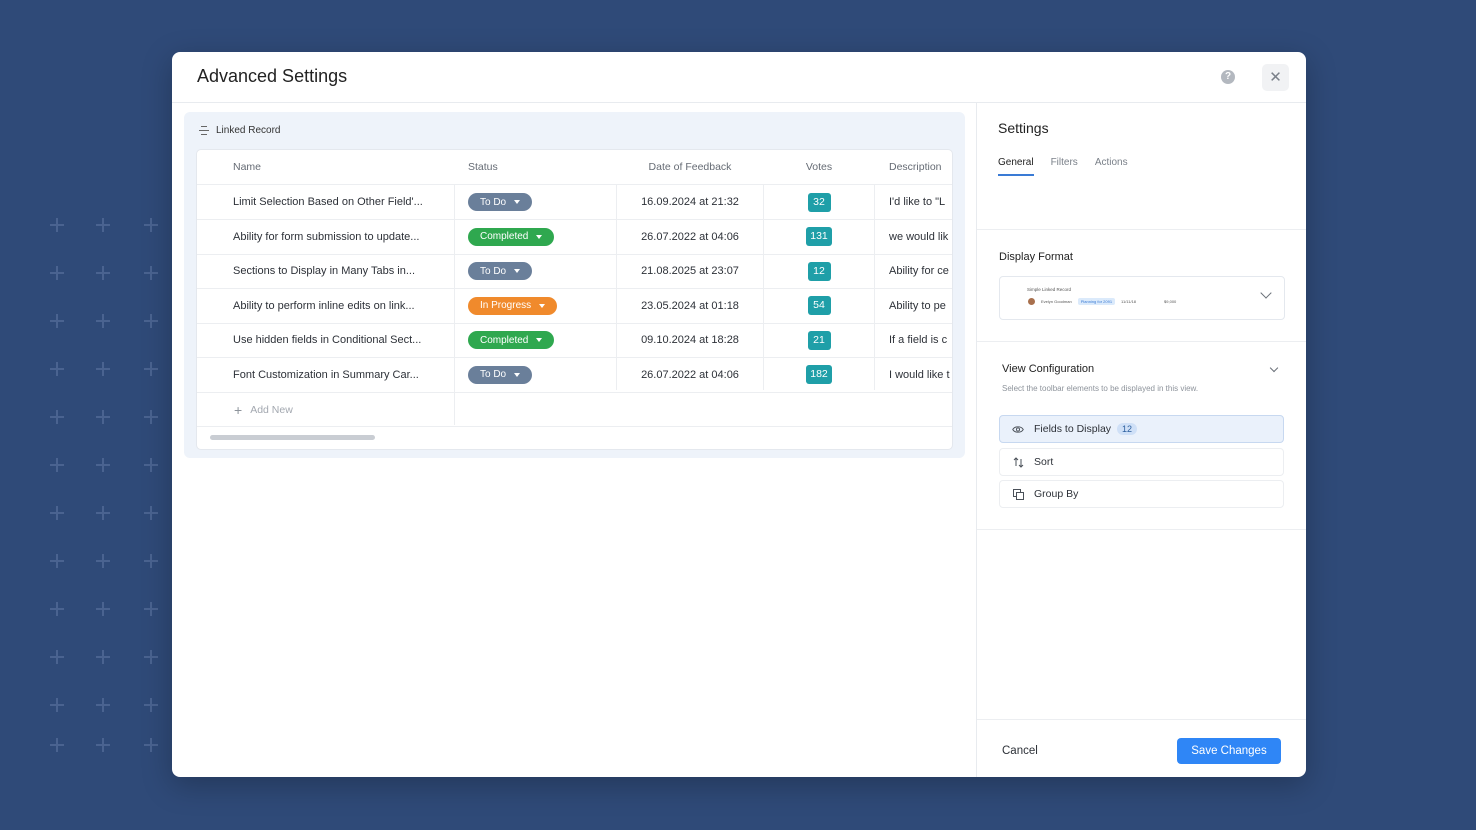 The height and width of the screenshot is (830, 1476). I want to click on row-status: In Progress, so click(540, 306).